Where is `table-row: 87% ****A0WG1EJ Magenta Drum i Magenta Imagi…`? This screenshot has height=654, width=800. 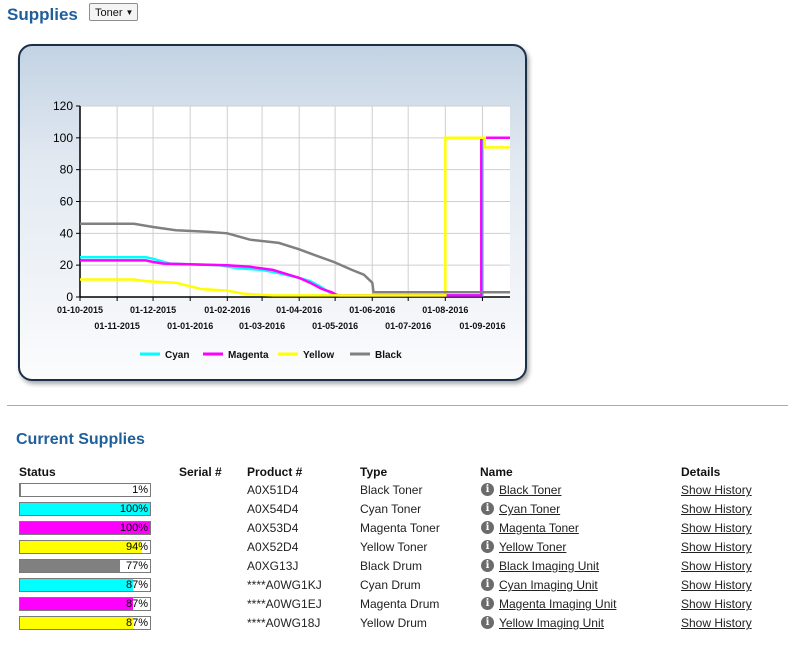
table-row: 87% ****A0WG1EJ Magenta Drum i Magenta Imagi… is located at coordinates (400, 604).